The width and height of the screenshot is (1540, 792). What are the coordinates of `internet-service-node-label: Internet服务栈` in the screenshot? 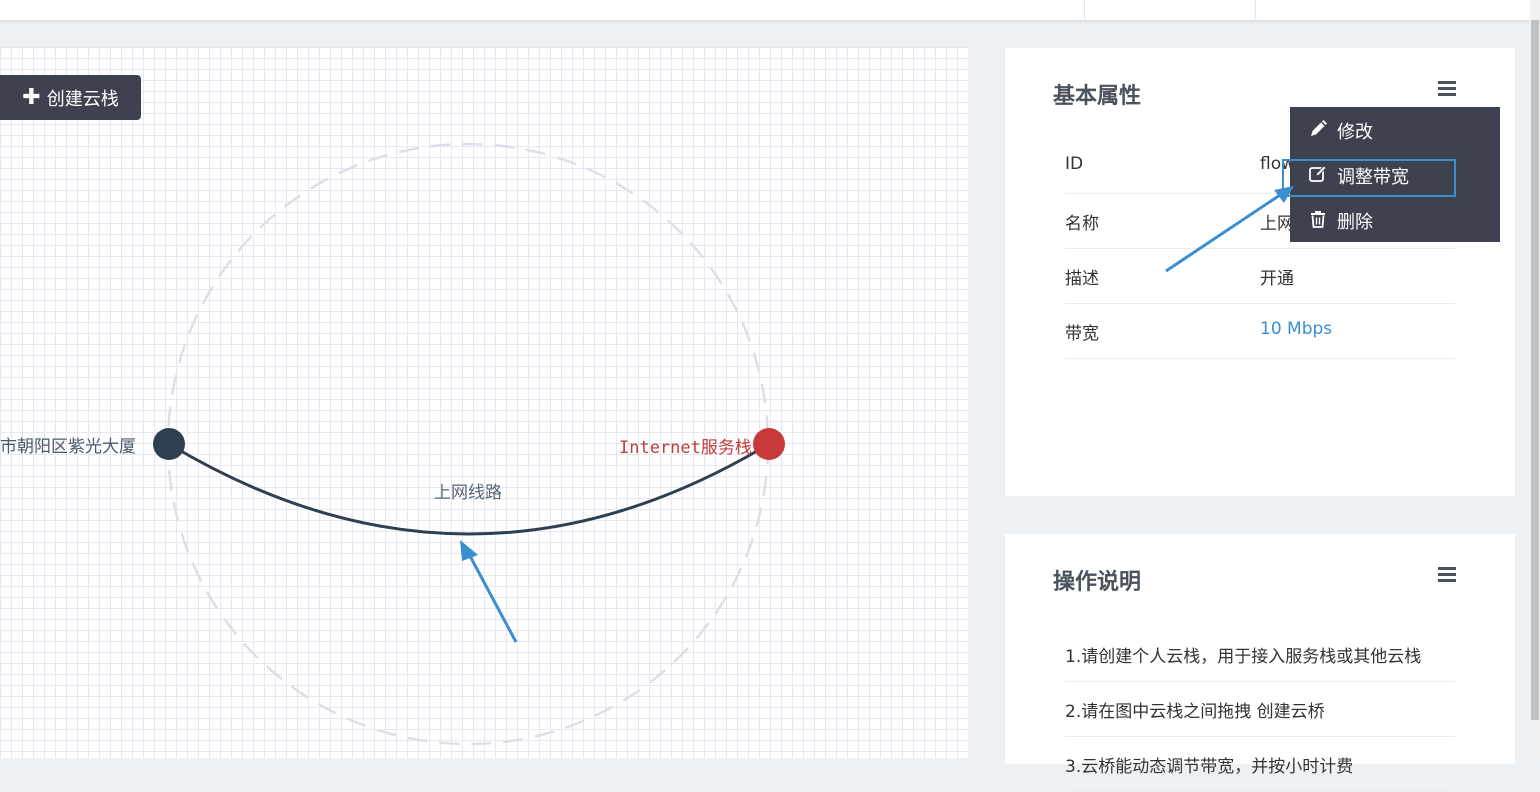 It's located at (685, 448).